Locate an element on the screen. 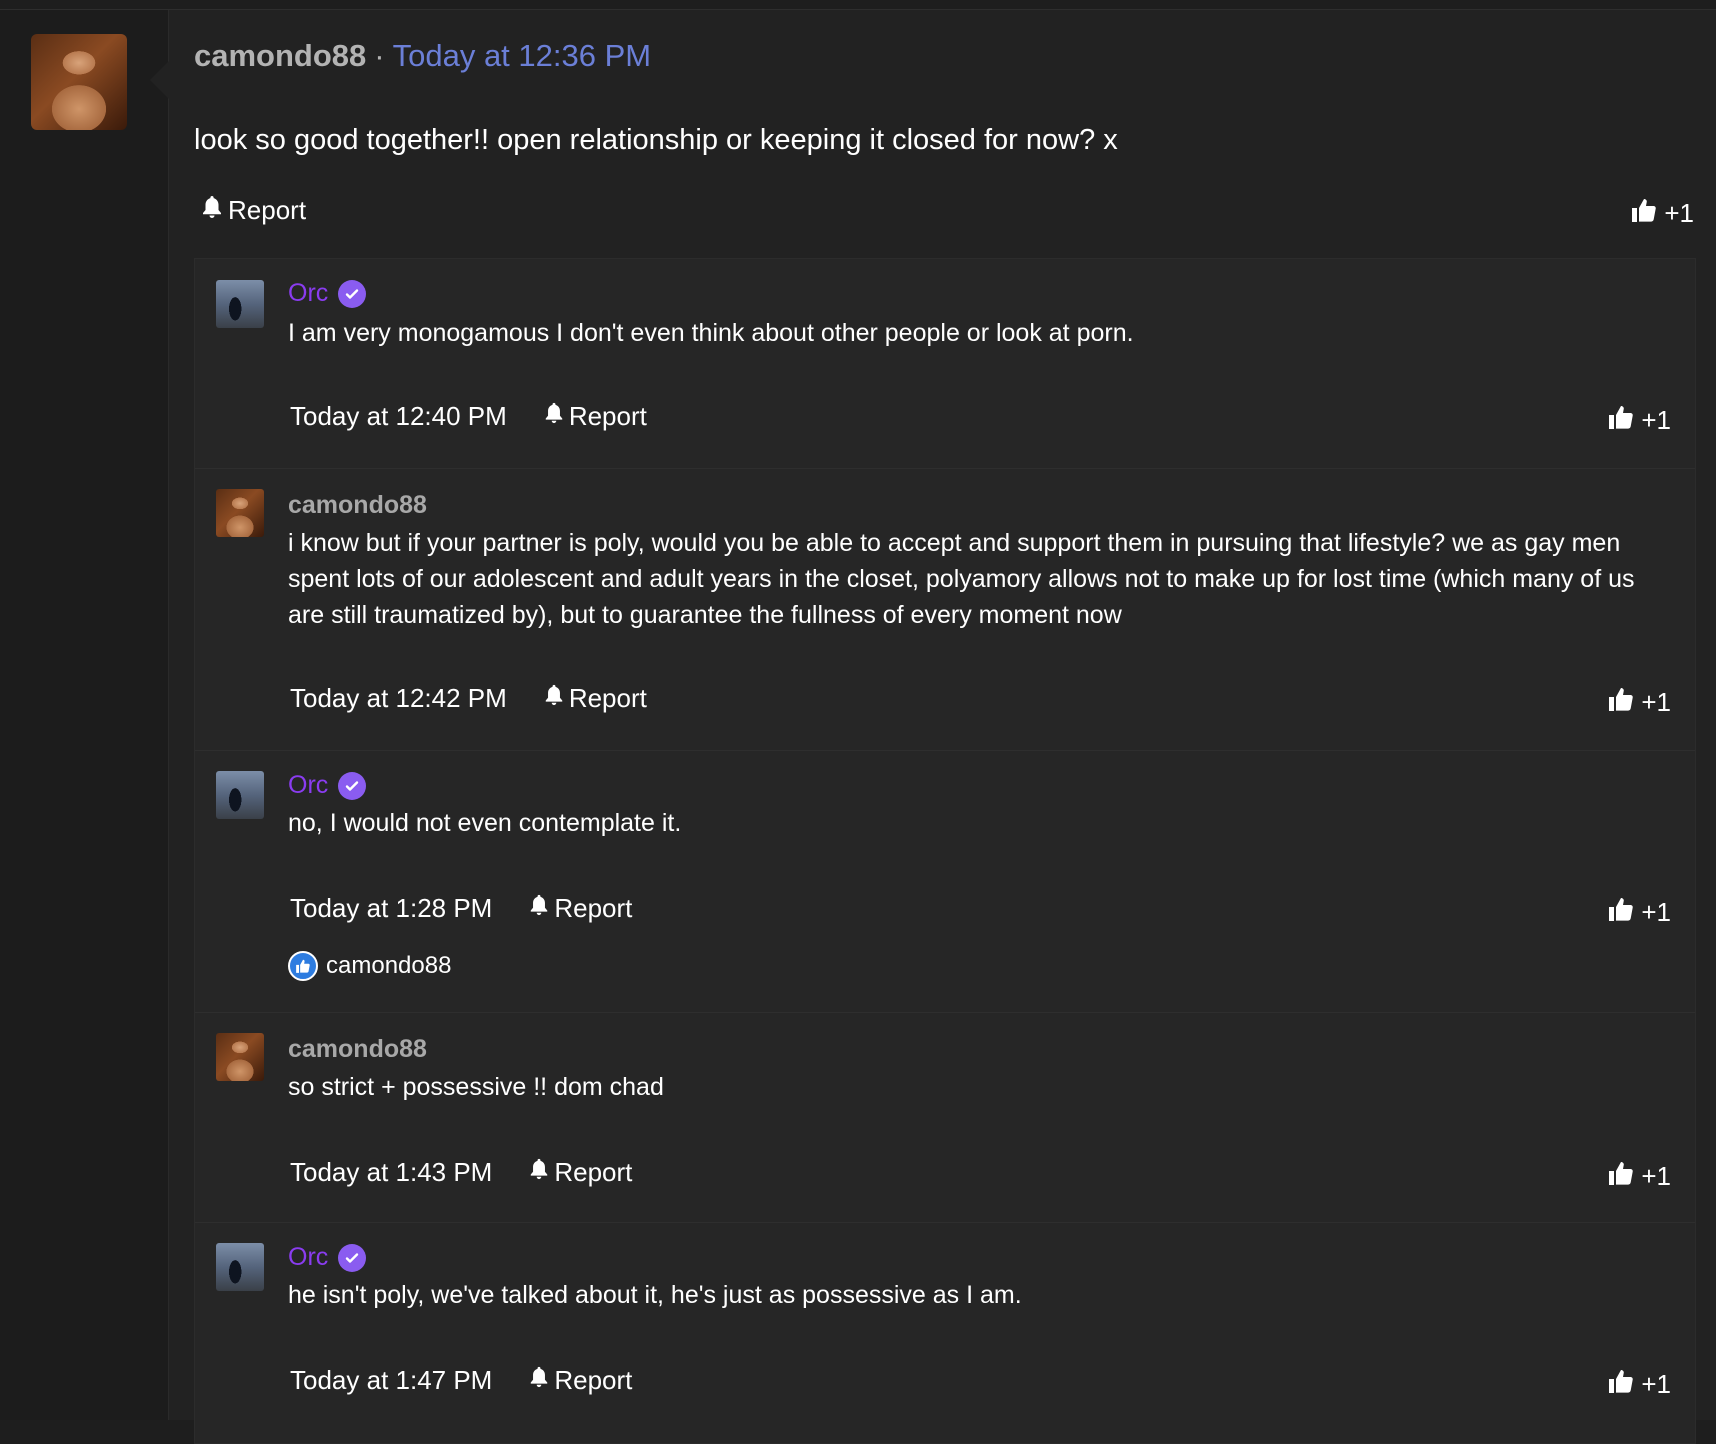 This screenshot has width=1716, height=1444. post-author-avatar is located at coordinates (79, 82).